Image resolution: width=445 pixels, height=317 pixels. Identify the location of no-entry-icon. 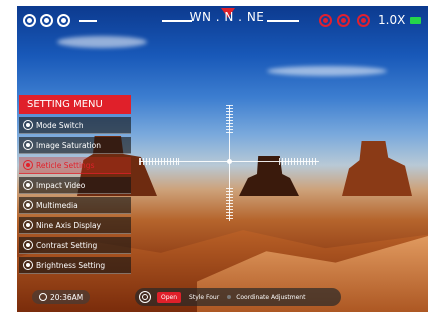
(46, 20).